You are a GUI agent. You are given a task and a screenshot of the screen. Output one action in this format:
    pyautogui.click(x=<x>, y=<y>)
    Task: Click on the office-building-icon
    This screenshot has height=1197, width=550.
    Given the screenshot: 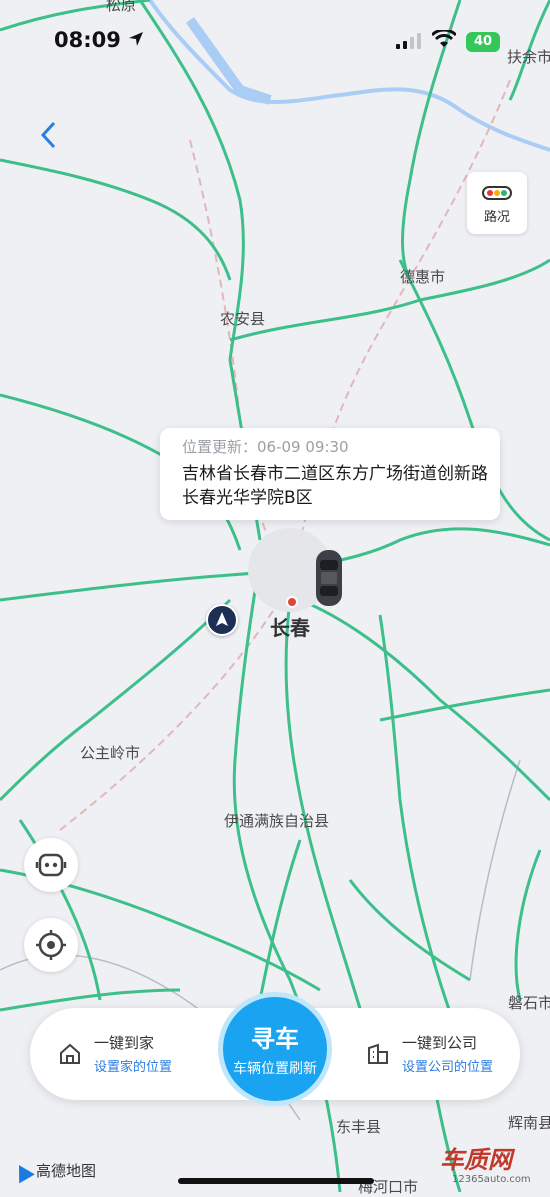 What is the action you would take?
    pyautogui.click(x=378, y=1053)
    